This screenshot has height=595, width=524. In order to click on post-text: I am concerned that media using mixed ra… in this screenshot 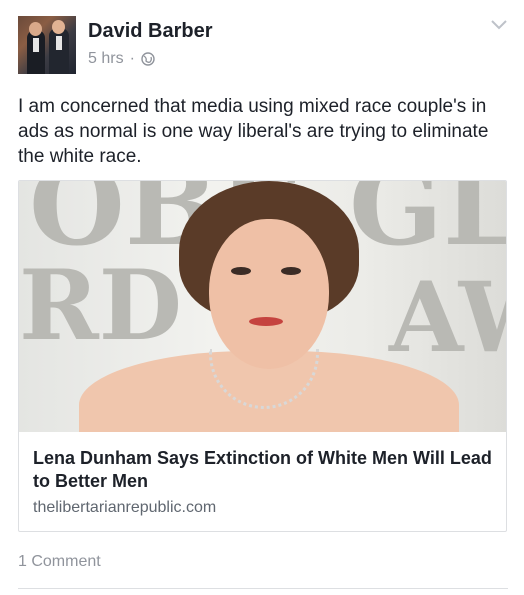, I will do `click(253, 131)`.